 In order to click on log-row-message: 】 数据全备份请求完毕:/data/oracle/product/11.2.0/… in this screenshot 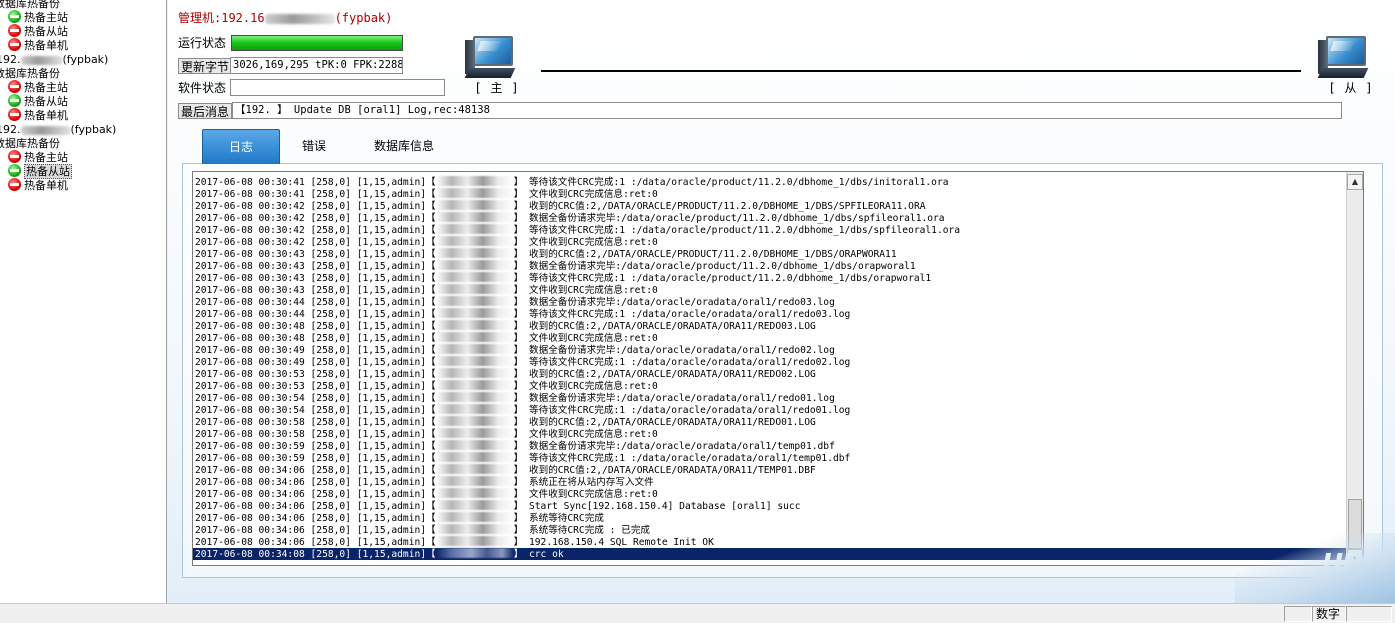, I will do `click(714, 266)`.